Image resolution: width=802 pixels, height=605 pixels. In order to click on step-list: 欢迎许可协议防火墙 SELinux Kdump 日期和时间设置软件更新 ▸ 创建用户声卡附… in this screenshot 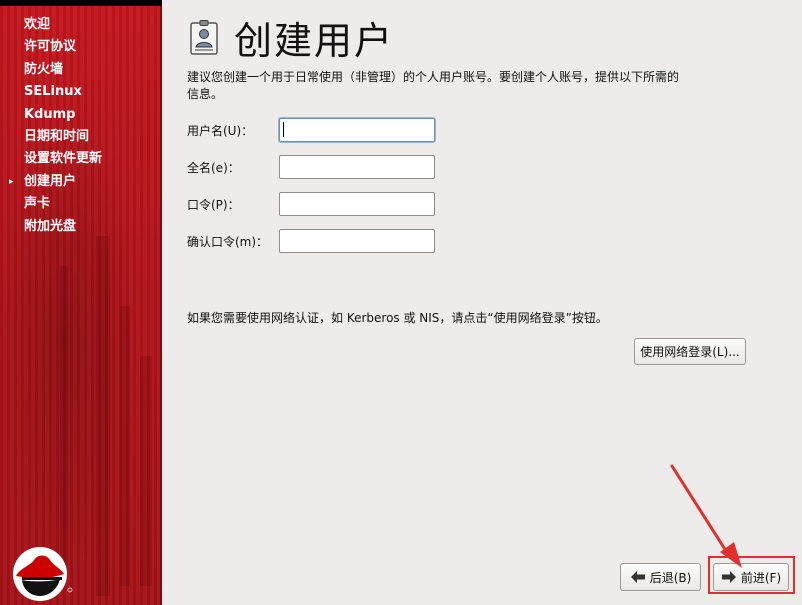, I will do `click(51, 126)`.